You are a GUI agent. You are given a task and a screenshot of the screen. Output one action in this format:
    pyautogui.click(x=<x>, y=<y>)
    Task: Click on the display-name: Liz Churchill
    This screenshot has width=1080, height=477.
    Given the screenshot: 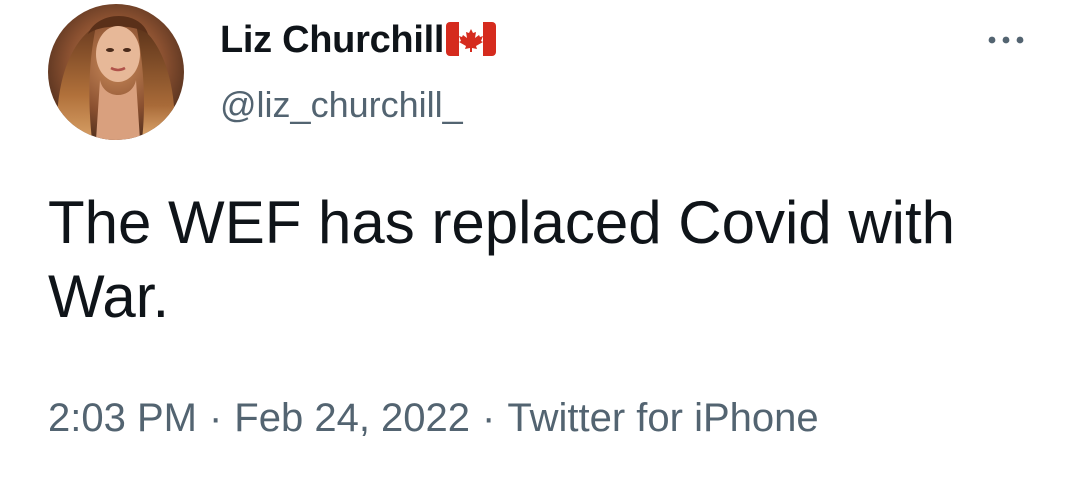 What is the action you would take?
    pyautogui.click(x=332, y=40)
    